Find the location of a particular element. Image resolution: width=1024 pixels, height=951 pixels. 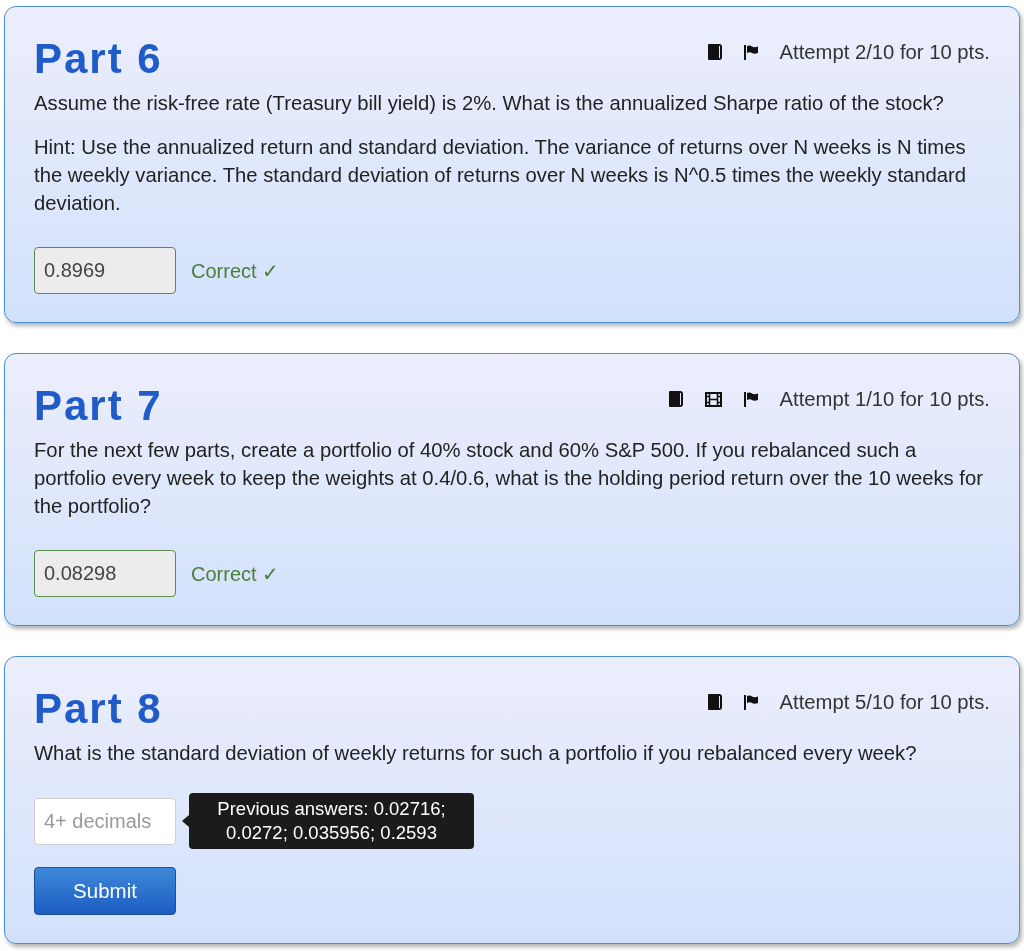

answer-field: 4+ decimals is located at coordinates (105, 821).